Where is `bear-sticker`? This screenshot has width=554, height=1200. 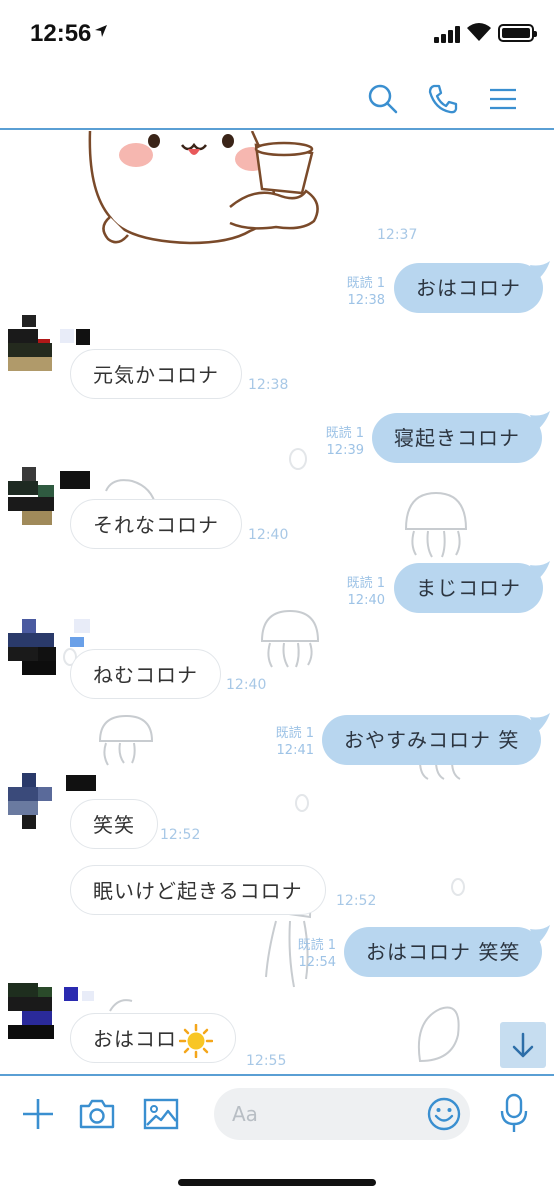
bear-sticker is located at coordinates (205, 190).